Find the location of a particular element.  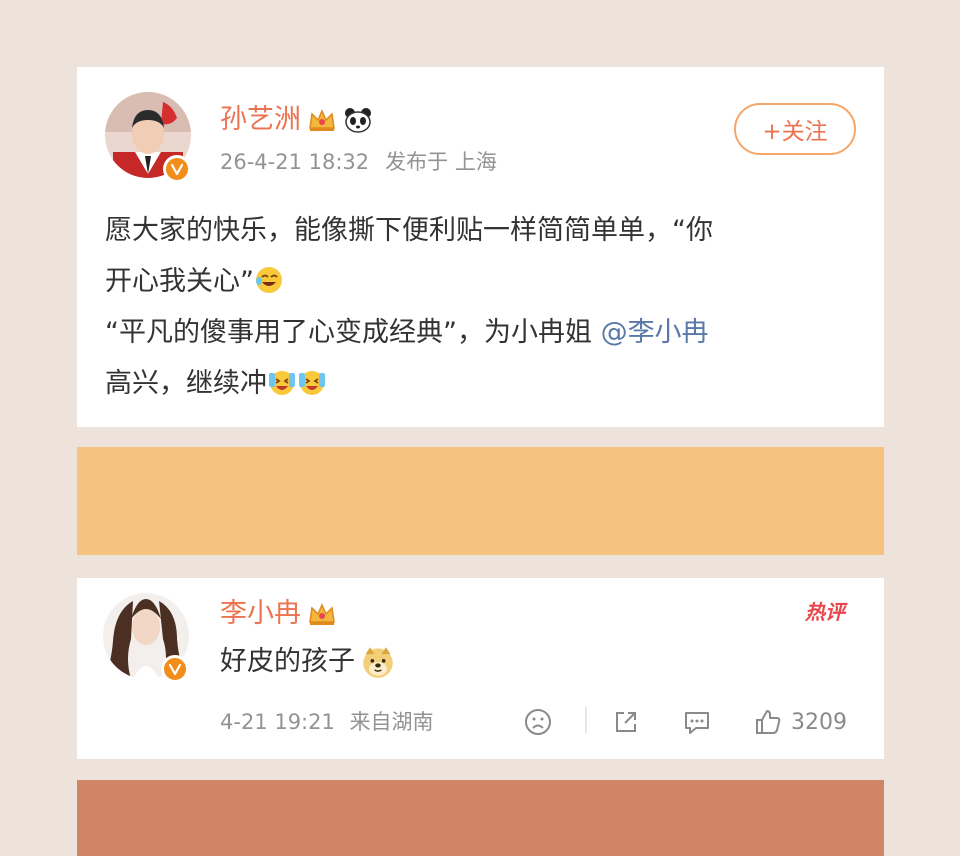

comment-source: 来自湖南 is located at coordinates (391, 722).